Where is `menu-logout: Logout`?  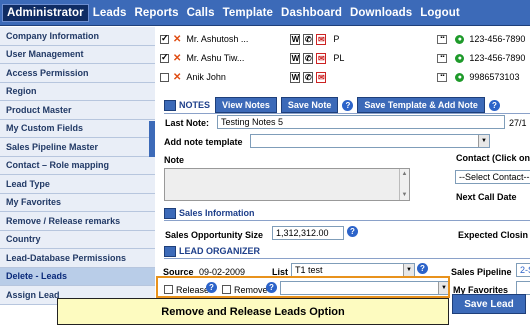 menu-logout: Logout is located at coordinates (440, 13).